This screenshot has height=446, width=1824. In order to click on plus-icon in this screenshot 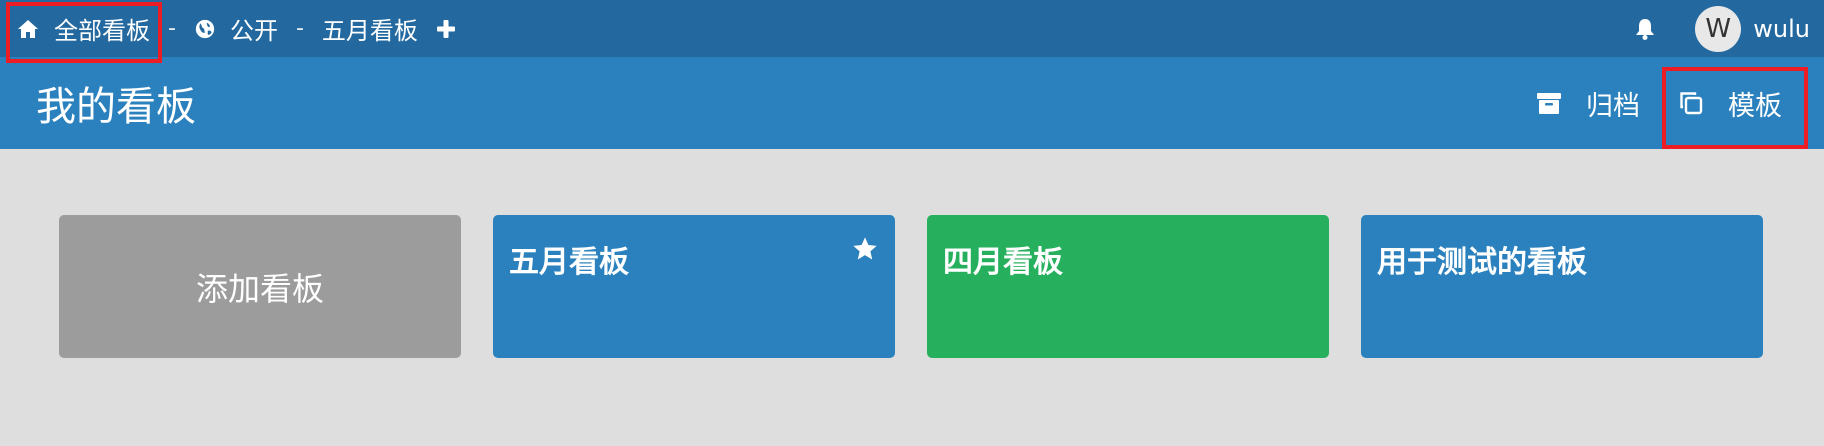, I will do `click(446, 29)`.